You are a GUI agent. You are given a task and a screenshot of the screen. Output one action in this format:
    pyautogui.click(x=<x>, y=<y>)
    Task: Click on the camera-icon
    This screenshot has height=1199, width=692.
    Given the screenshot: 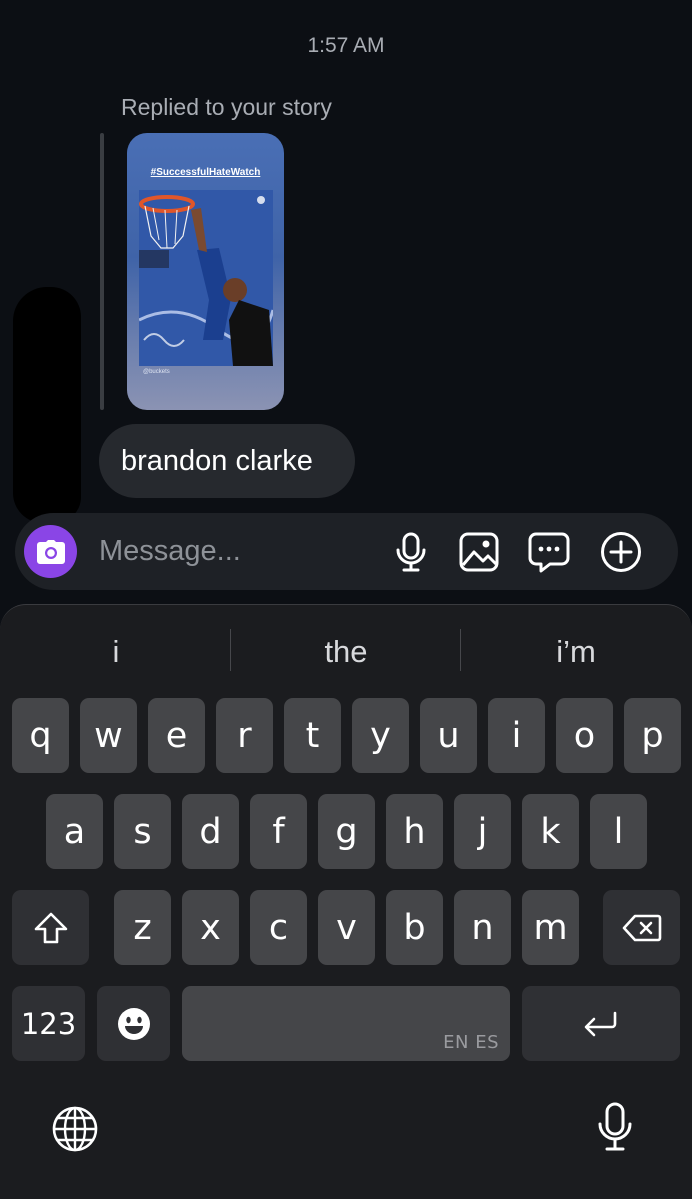 What is the action you would take?
    pyautogui.click(x=50, y=551)
    